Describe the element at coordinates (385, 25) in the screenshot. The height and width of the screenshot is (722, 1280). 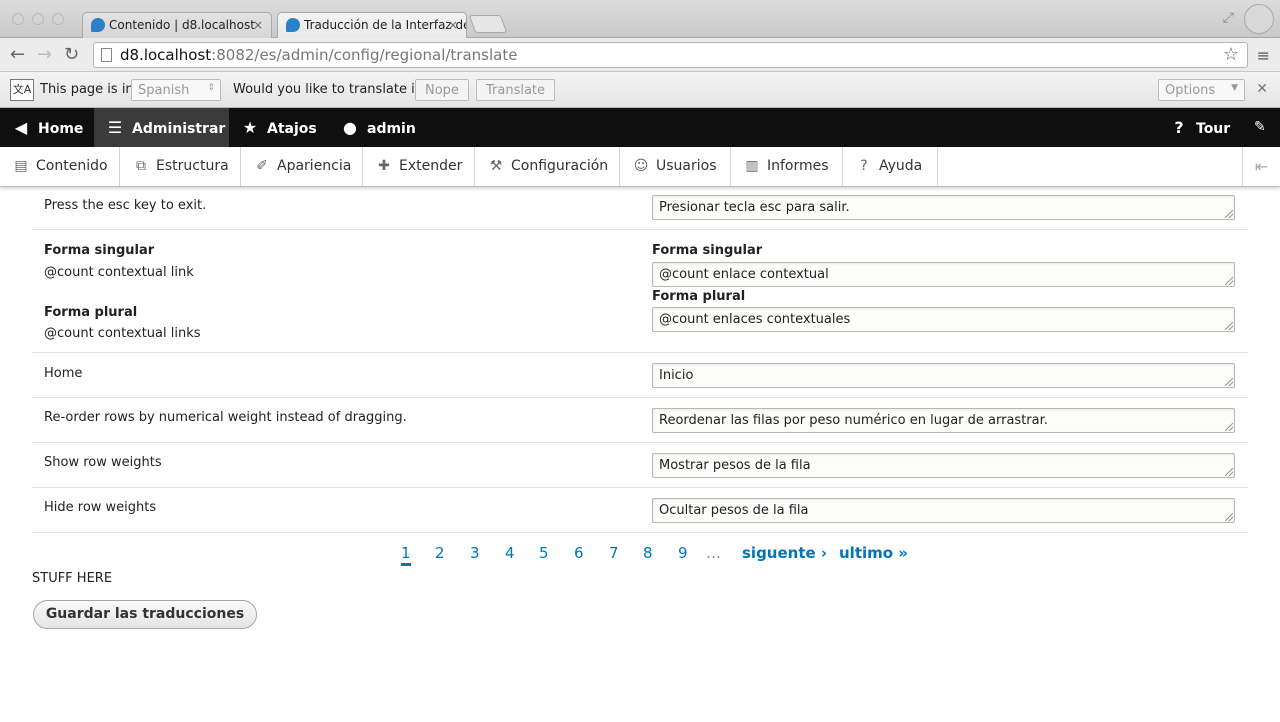
I see `tab-title: Traducción de la Interfaz de` at that location.